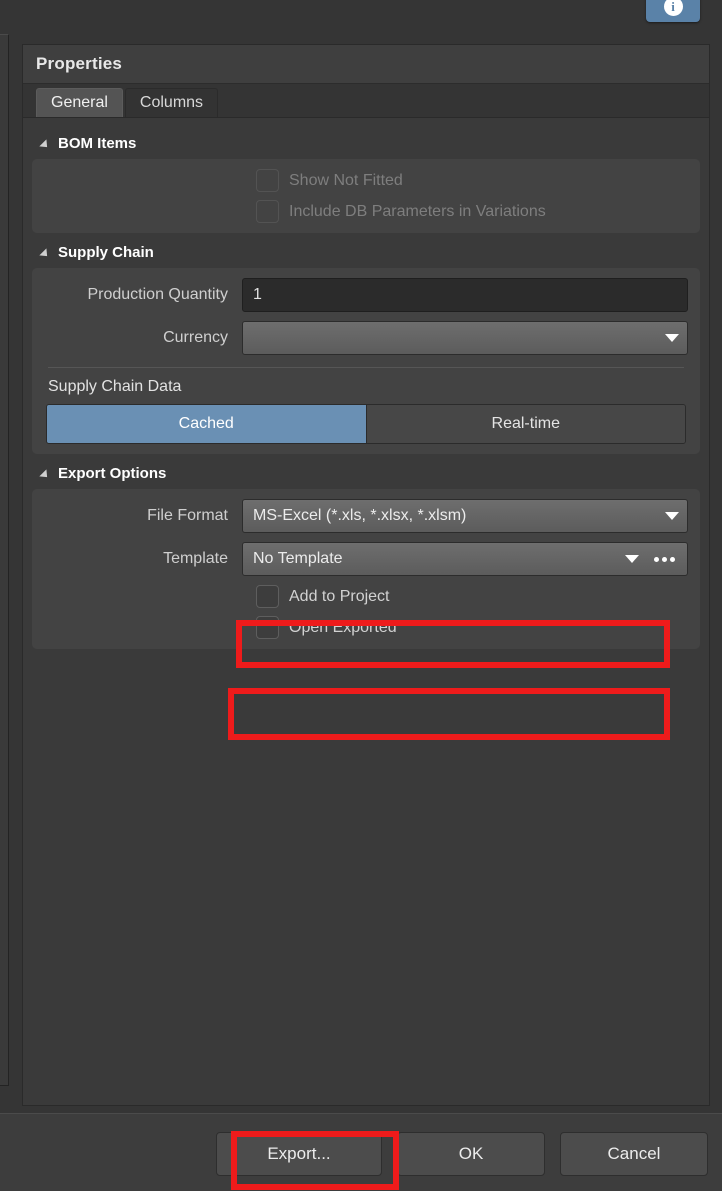 Image resolution: width=722 pixels, height=1191 pixels. Describe the element at coordinates (157, 294) in the screenshot. I see `label-production-quantity: Production Quantity` at that location.